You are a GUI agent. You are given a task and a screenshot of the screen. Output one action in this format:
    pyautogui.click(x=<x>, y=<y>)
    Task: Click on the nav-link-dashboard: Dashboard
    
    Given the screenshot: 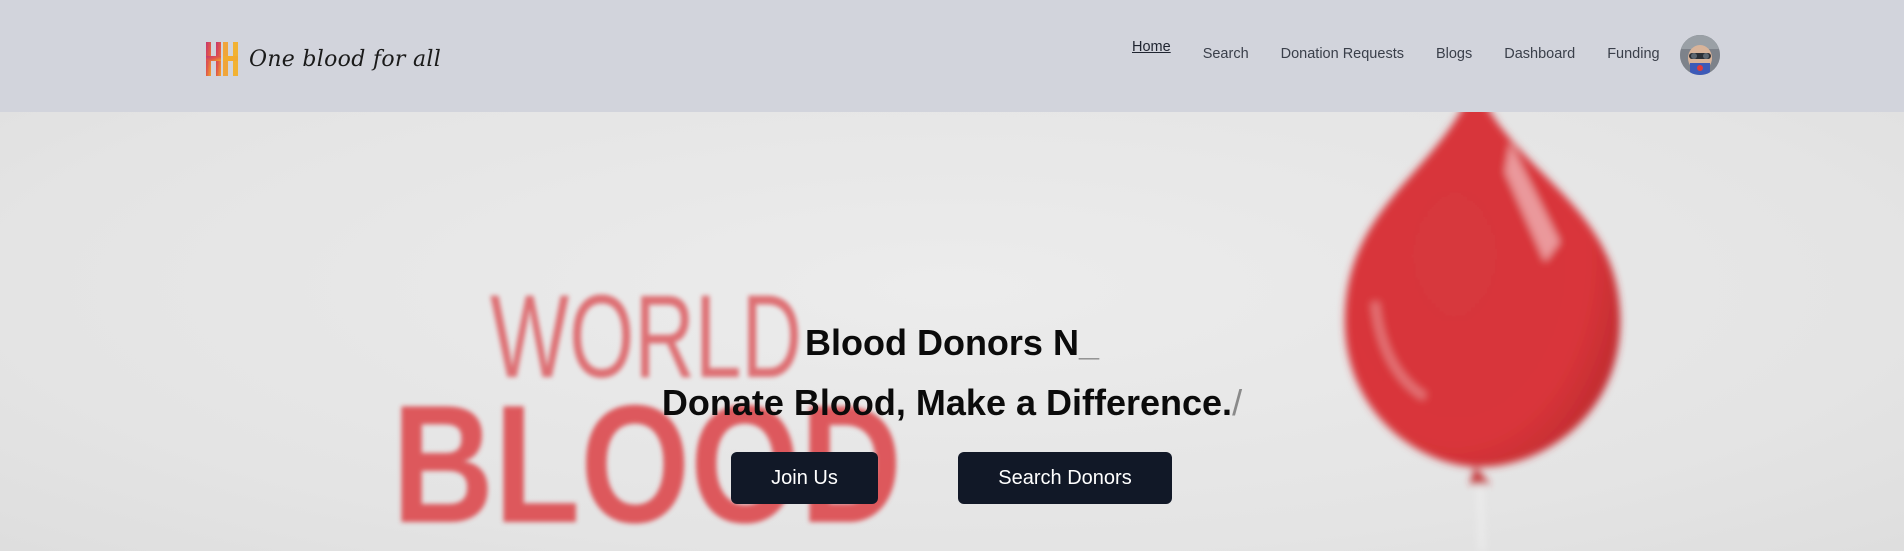 What is the action you would take?
    pyautogui.click(x=1539, y=50)
    